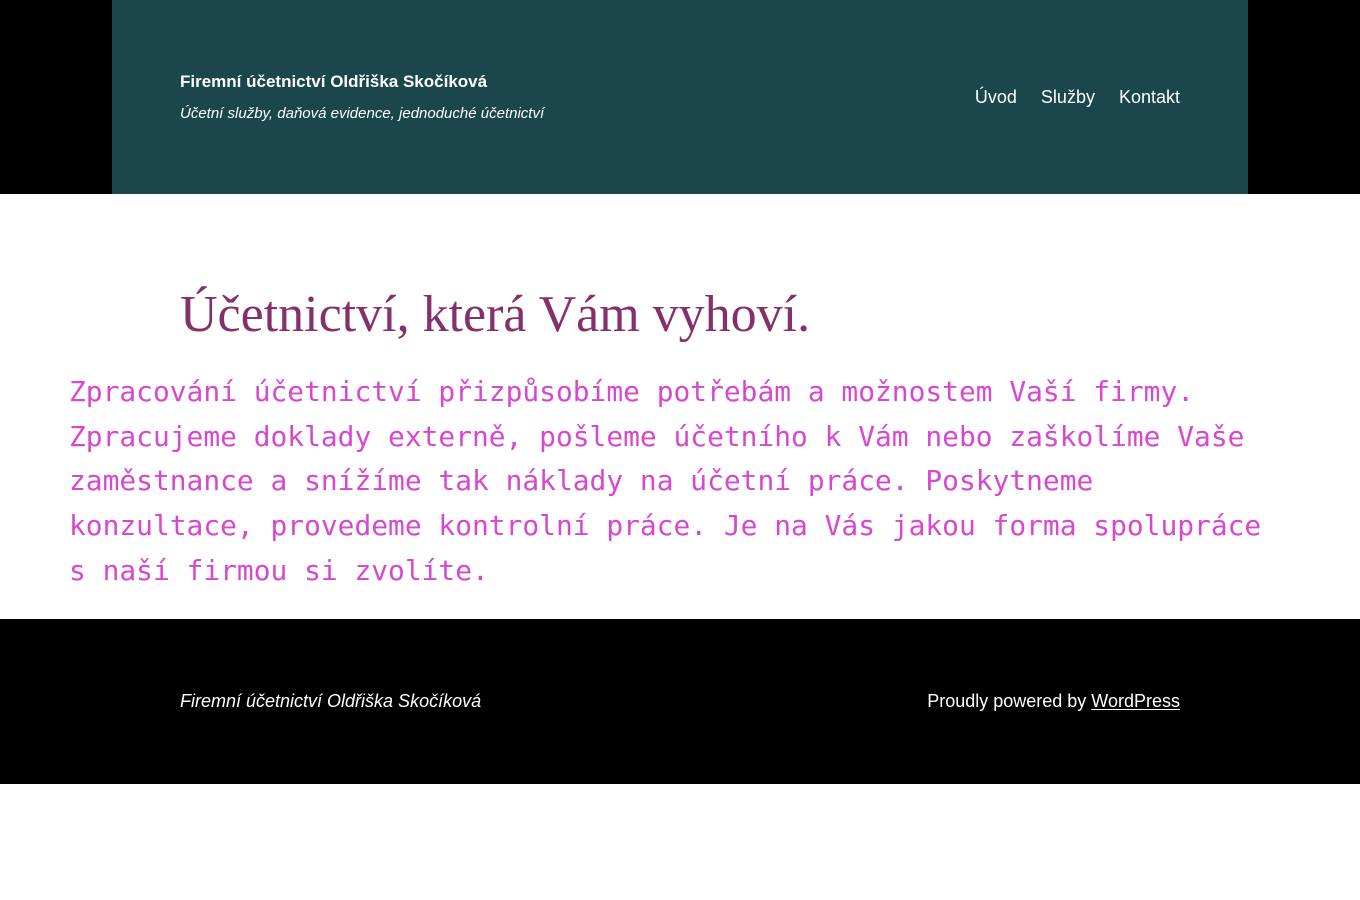  I want to click on footer-credit-prefix: Proudly powered by, so click(1009, 701).